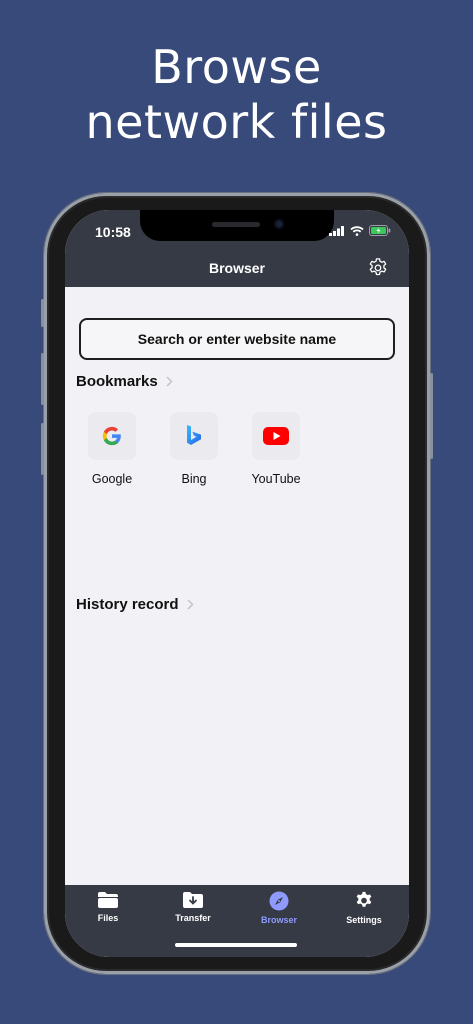  I want to click on home-indicator, so click(236, 945).